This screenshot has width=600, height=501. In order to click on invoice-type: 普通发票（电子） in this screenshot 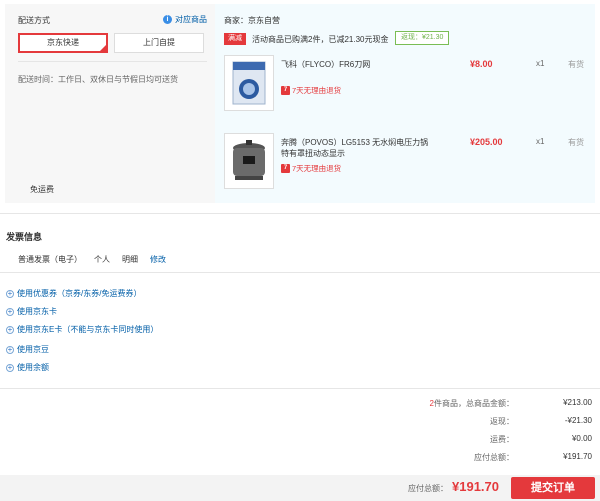, I will do `click(50, 259)`.